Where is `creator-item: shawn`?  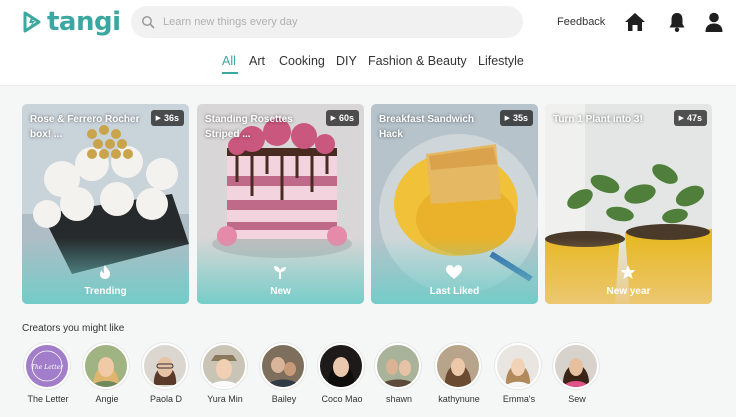 creator-item: shawn is located at coordinates (399, 373).